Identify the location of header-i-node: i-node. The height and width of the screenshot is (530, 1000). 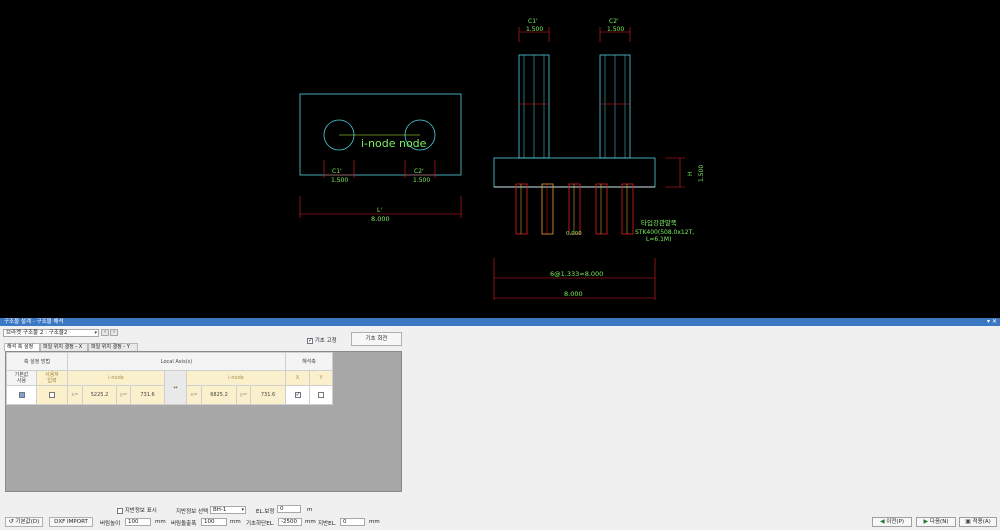
(116, 378).